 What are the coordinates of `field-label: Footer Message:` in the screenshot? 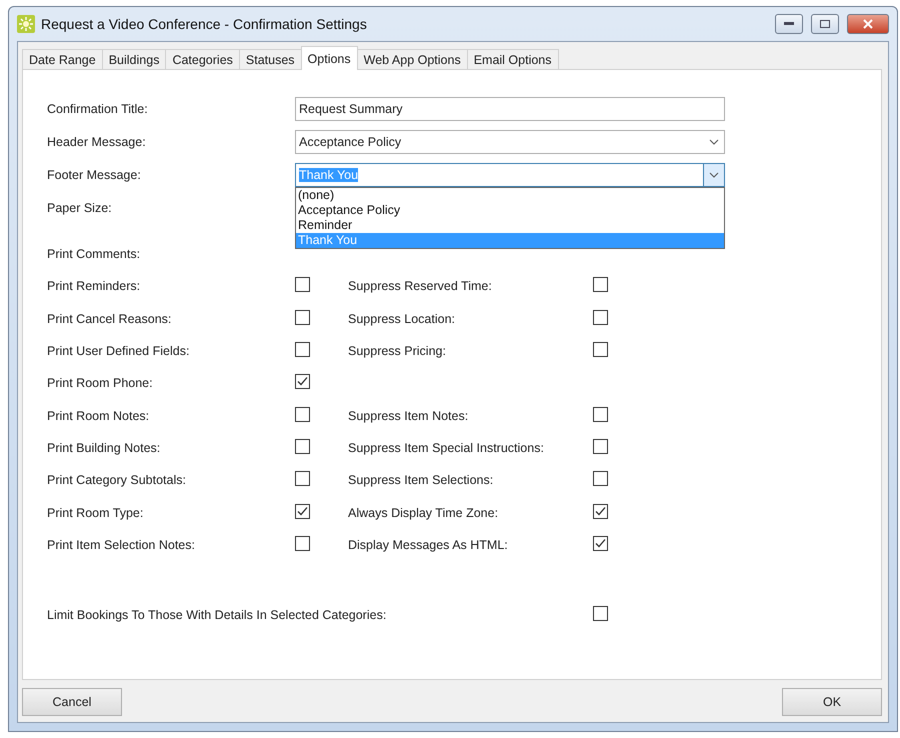 It's located at (94, 175).